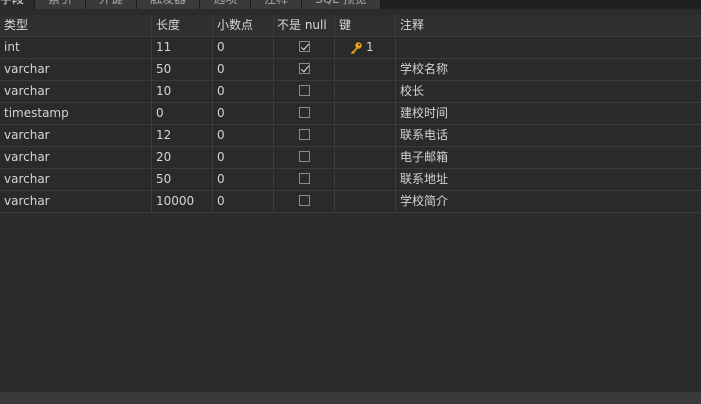  What do you see at coordinates (547, 135) in the screenshot?
I see `field-comment-cell: 联系电话` at bounding box center [547, 135].